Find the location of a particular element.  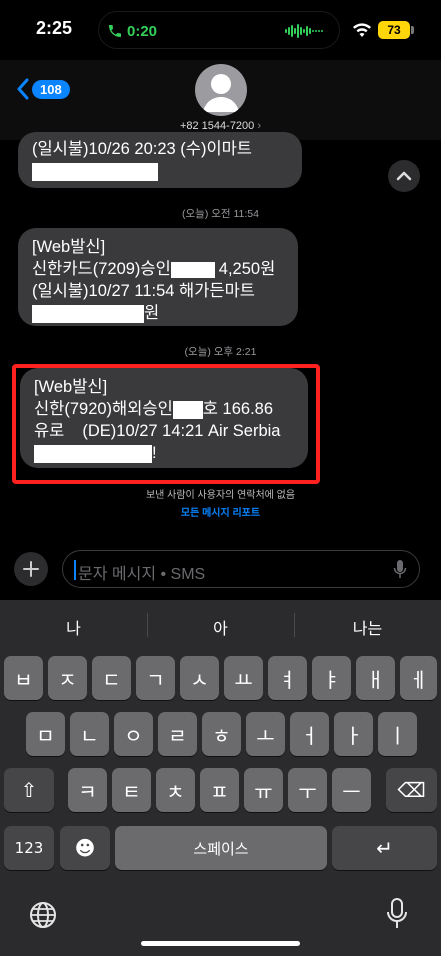

message-timestamp: (오늘) 오전 11:54 is located at coordinates (220, 214).